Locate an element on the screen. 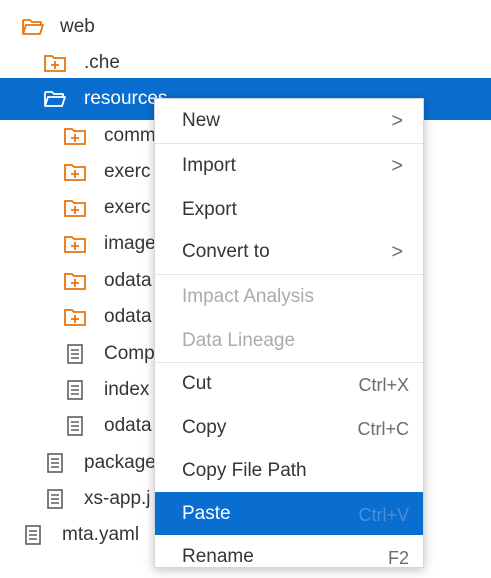 The height and width of the screenshot is (578, 491). menu-item-data-lineage: Data Lineage is located at coordinates (289, 340).